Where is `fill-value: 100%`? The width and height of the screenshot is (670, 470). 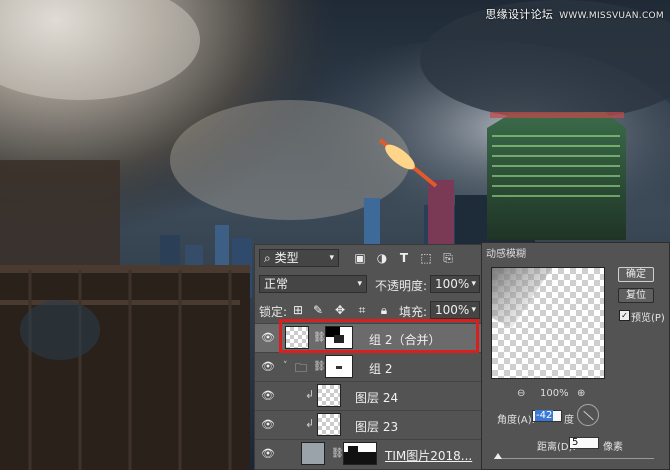 fill-value: 100% is located at coordinates (452, 310).